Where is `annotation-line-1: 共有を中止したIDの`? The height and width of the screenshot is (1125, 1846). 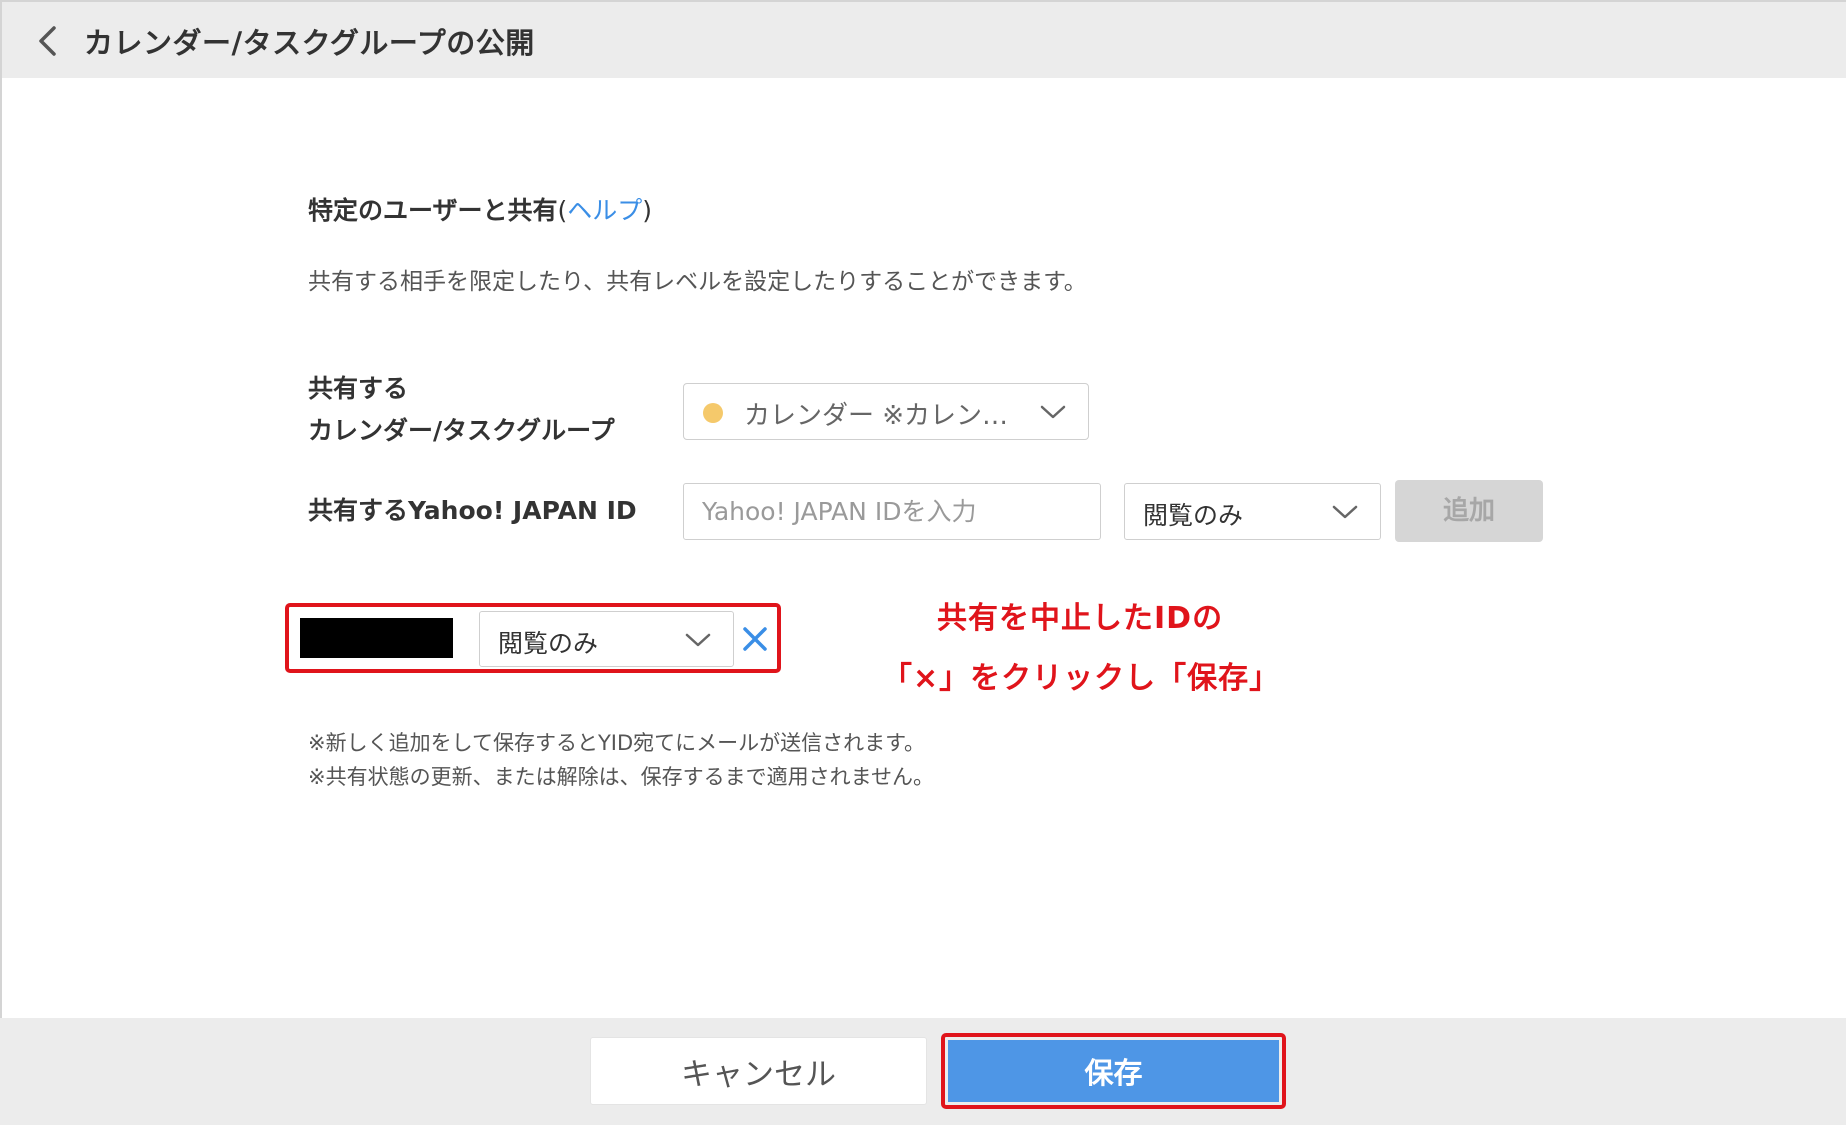
annotation-line-1: 共有を中止したIDの is located at coordinates (1080, 618).